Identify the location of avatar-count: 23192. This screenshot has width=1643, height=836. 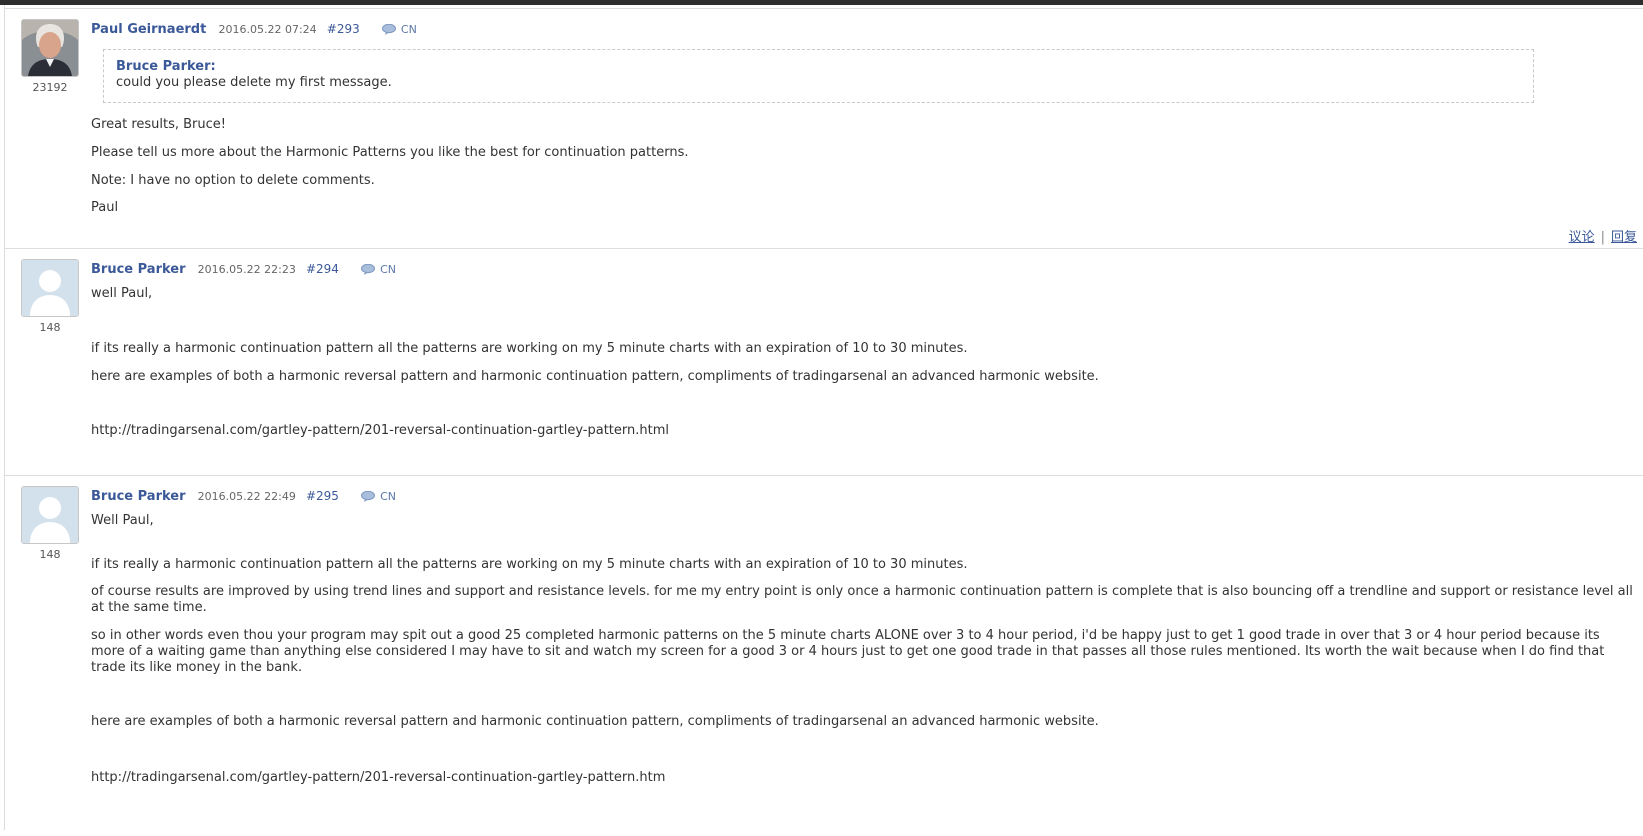
(50, 87).